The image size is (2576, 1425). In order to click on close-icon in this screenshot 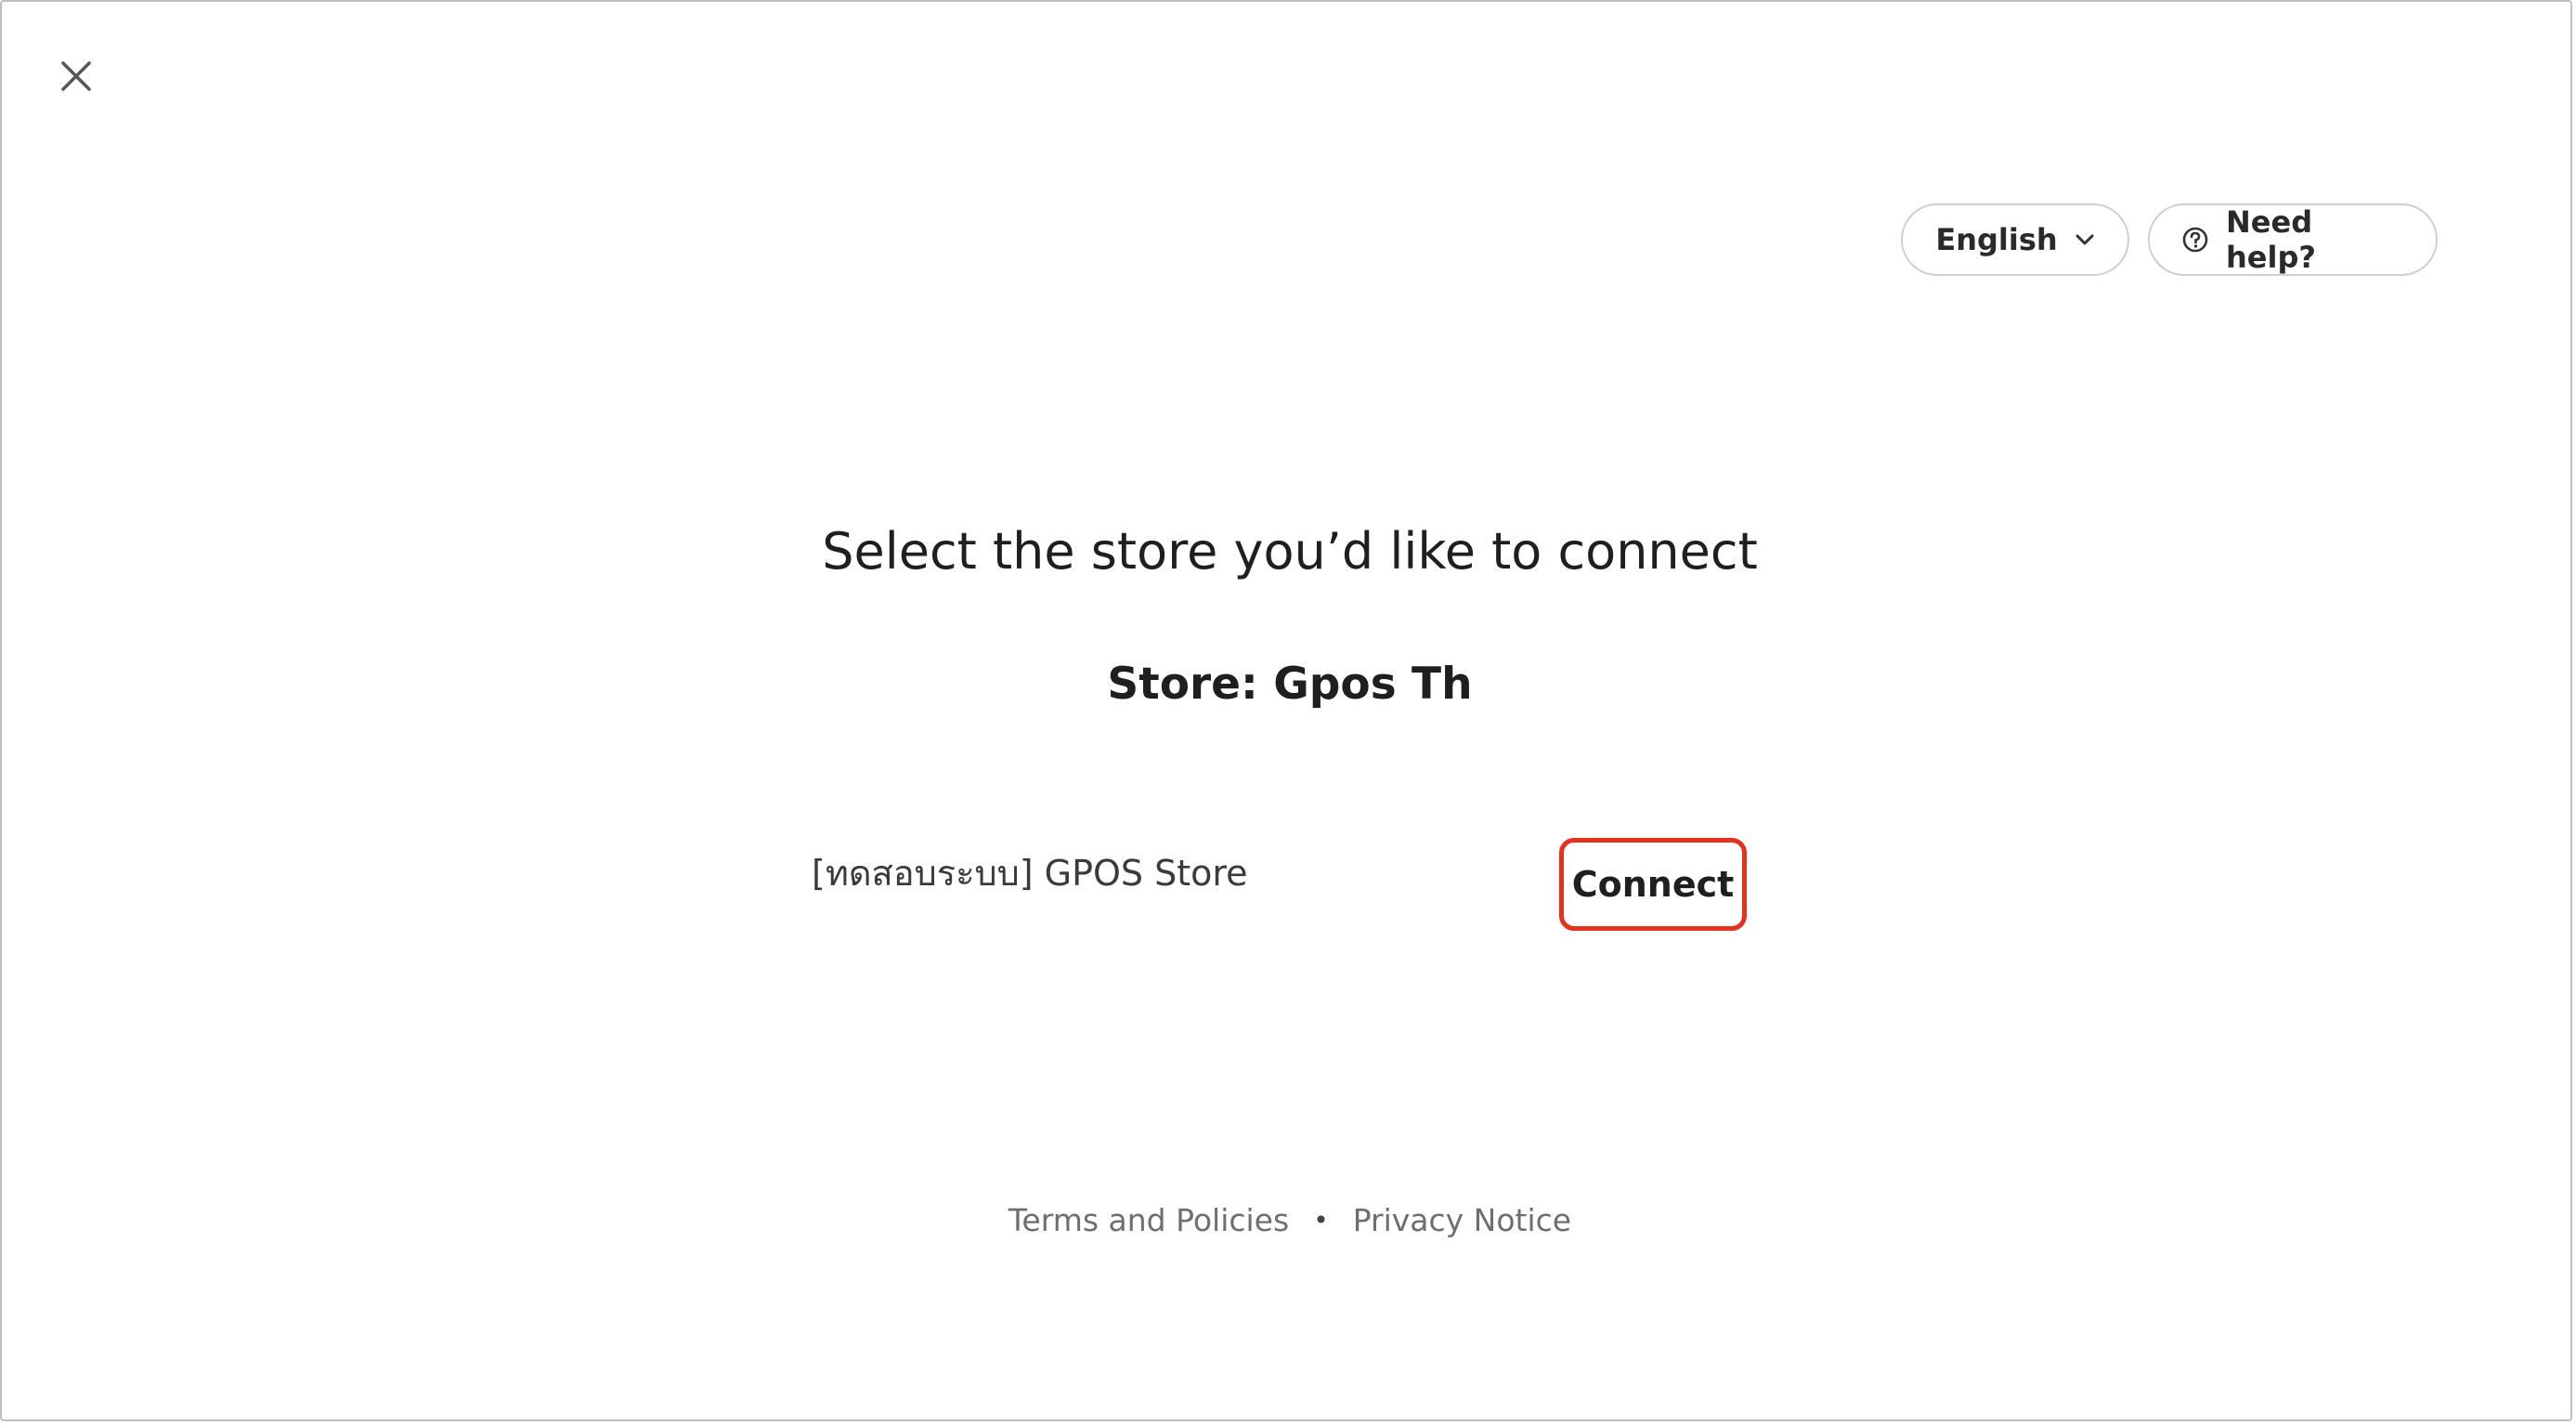, I will do `click(76, 76)`.